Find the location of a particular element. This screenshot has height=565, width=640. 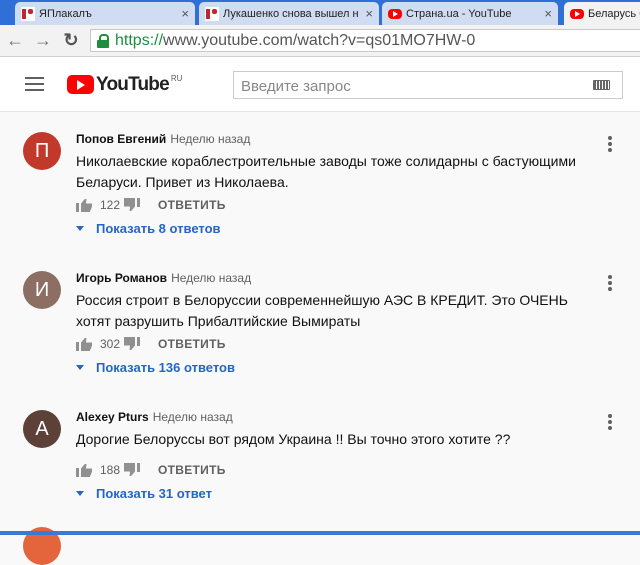

comment-author: Alexey Pturs is located at coordinates (112, 417).